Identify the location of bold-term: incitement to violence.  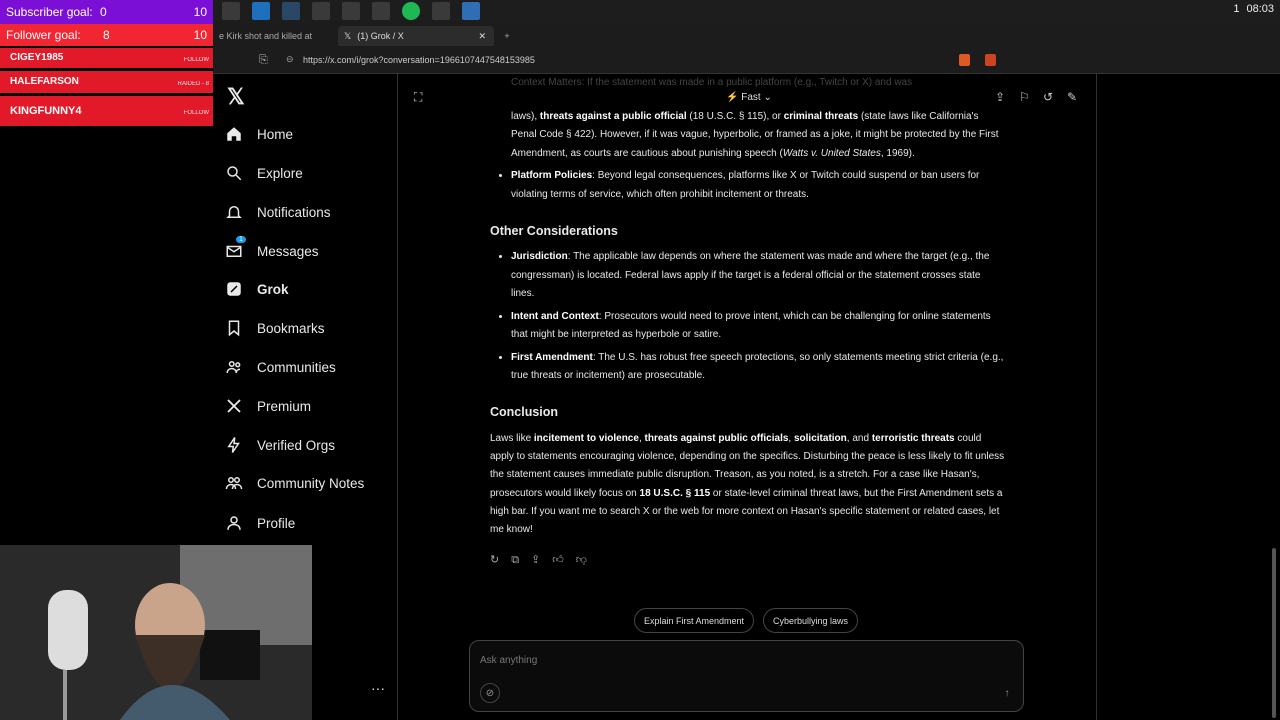
(586, 438).